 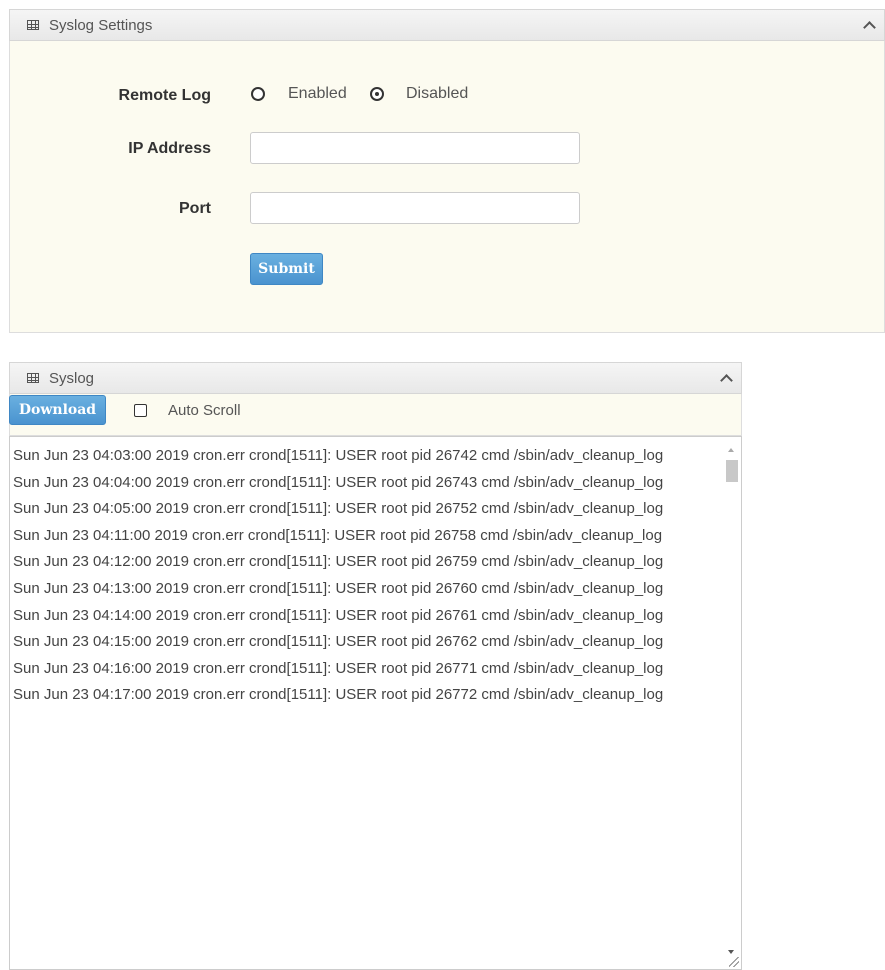 I want to click on remote-log-label: Remote Log, so click(x=164, y=95).